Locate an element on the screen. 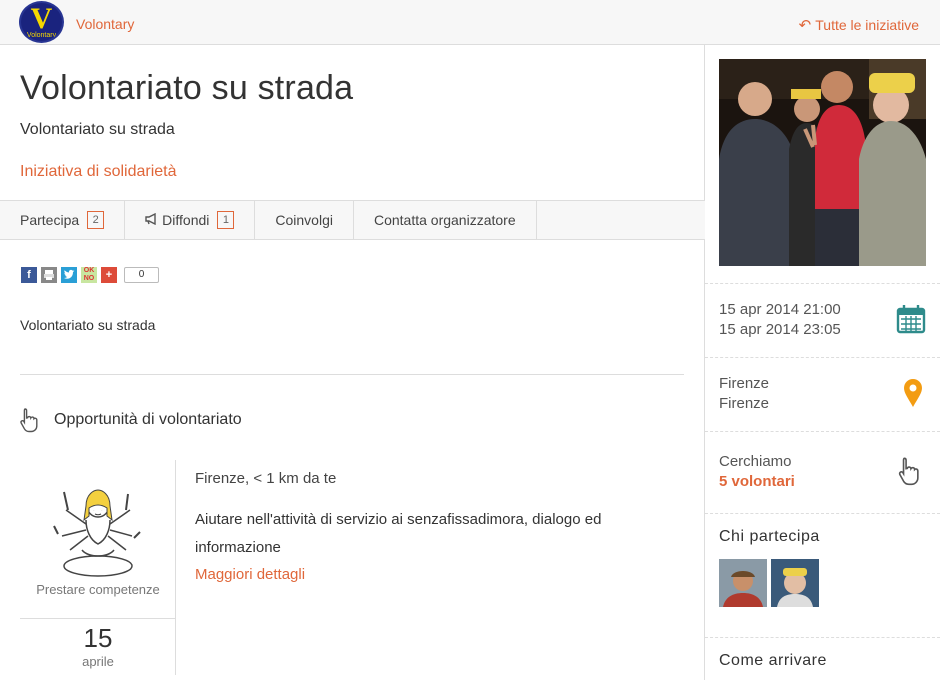 This screenshot has width=940, height=680. multitasking-volunteer-illustration is located at coordinates (97, 533).